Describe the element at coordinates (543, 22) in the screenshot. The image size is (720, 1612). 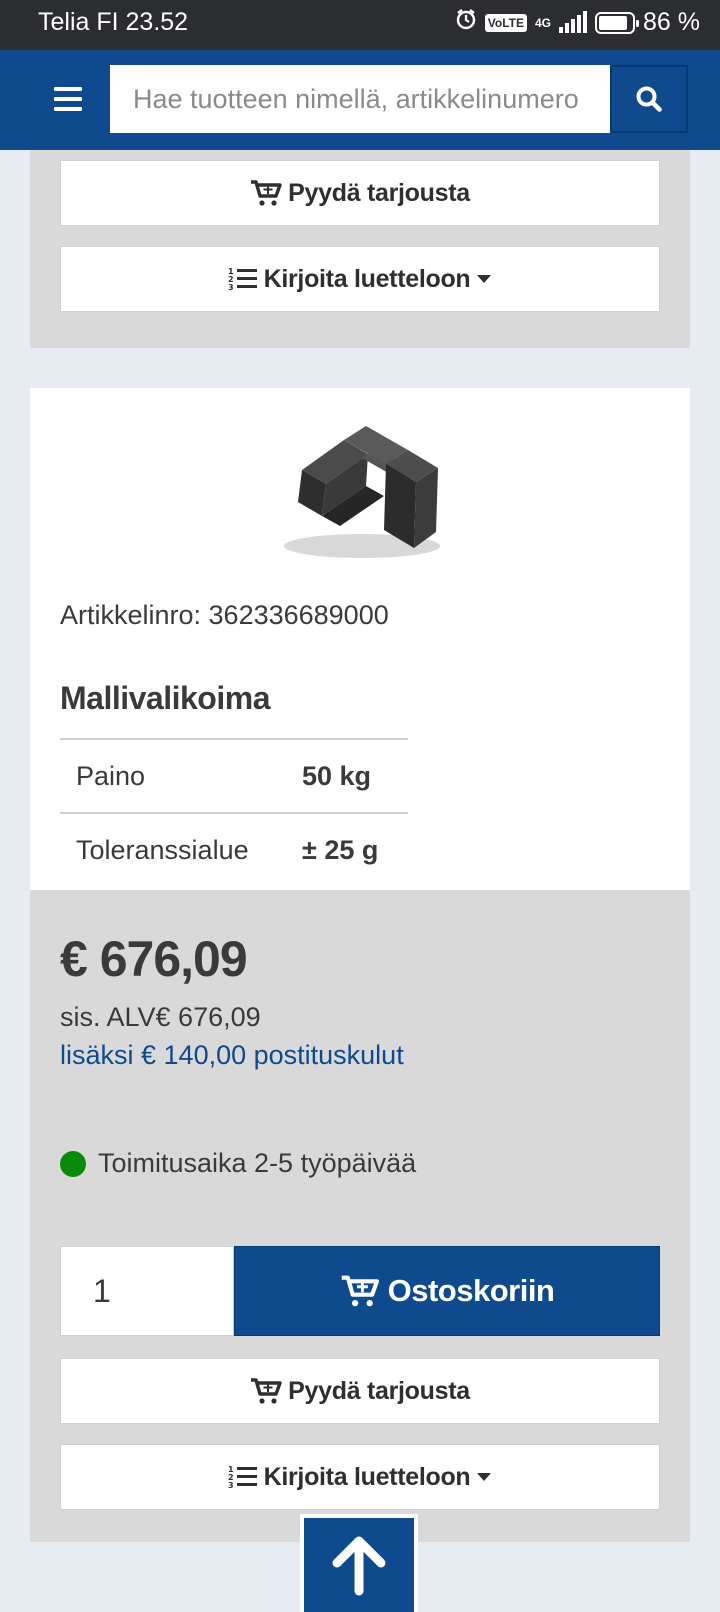
I see `network-label: 4G` at that location.